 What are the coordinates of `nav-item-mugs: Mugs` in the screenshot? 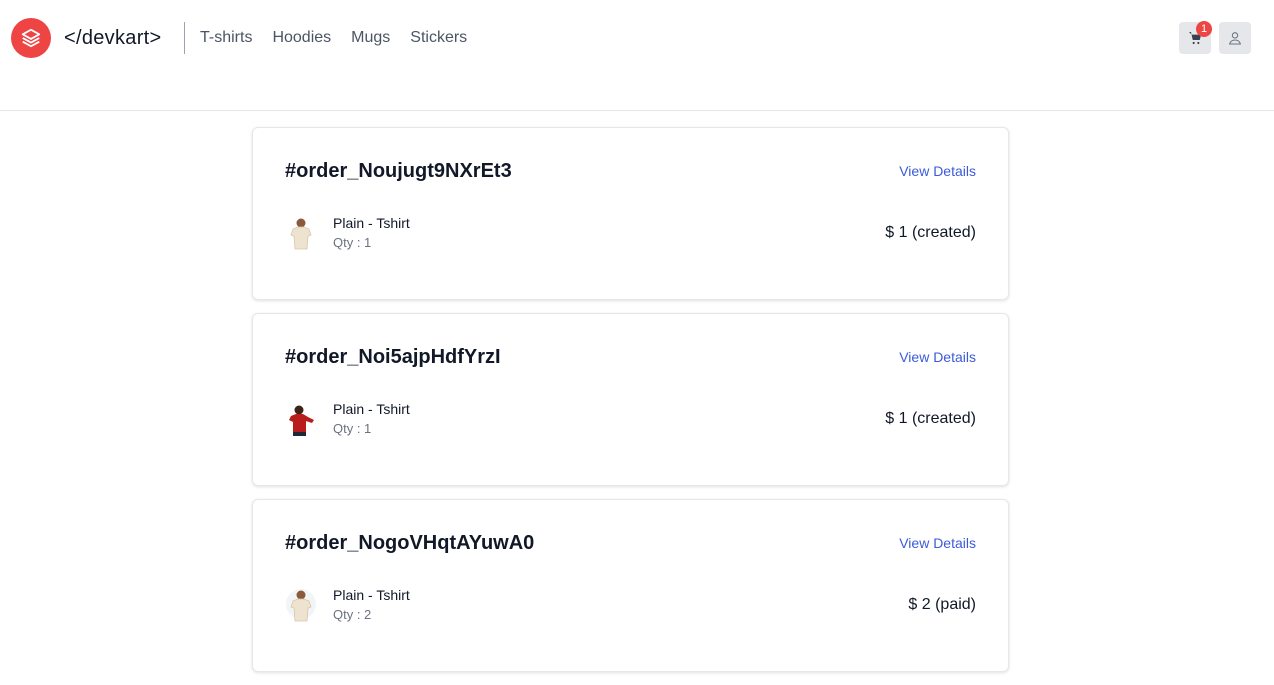 It's located at (370, 38).